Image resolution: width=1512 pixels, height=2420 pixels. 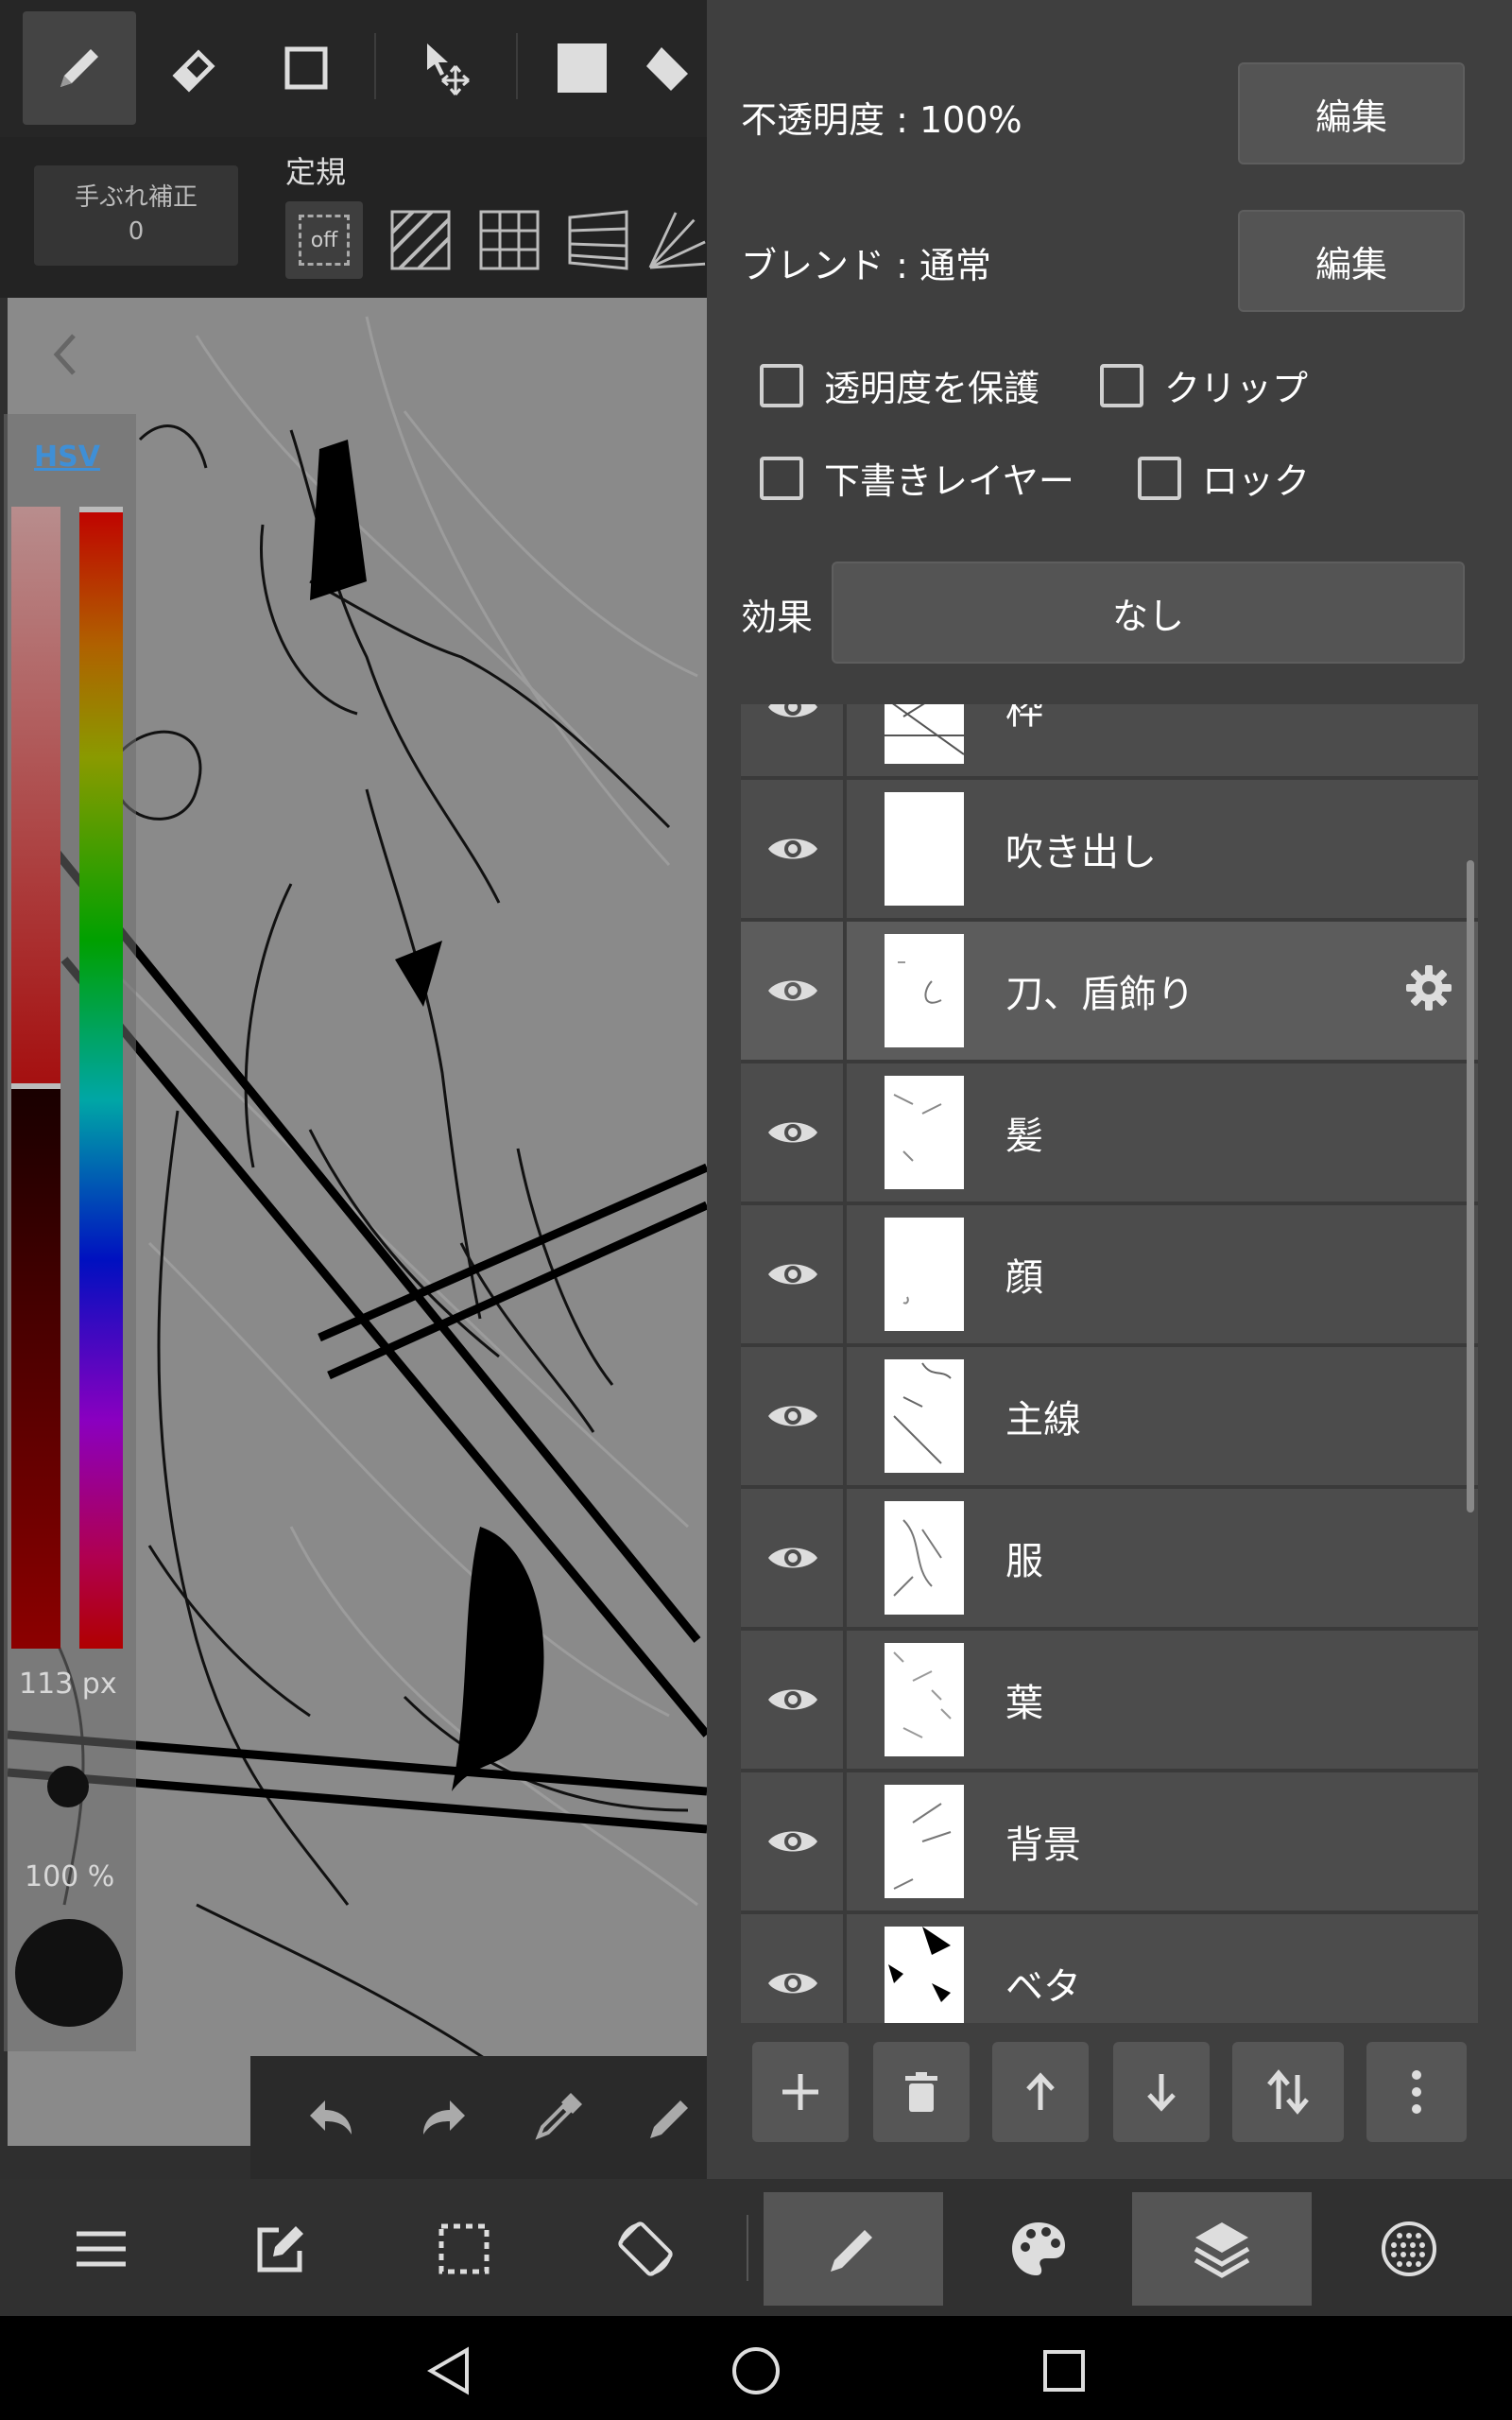 What do you see at coordinates (280, 2249) in the screenshot?
I see `edit-button` at bounding box center [280, 2249].